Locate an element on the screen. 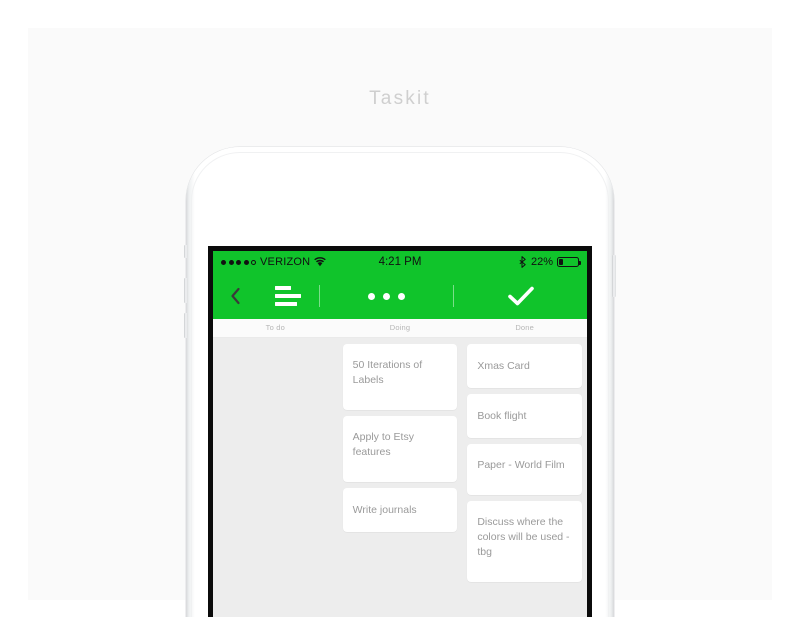 Image resolution: width=800 pixels, height=617 pixels. bluetooth-icon is located at coordinates (522, 262).